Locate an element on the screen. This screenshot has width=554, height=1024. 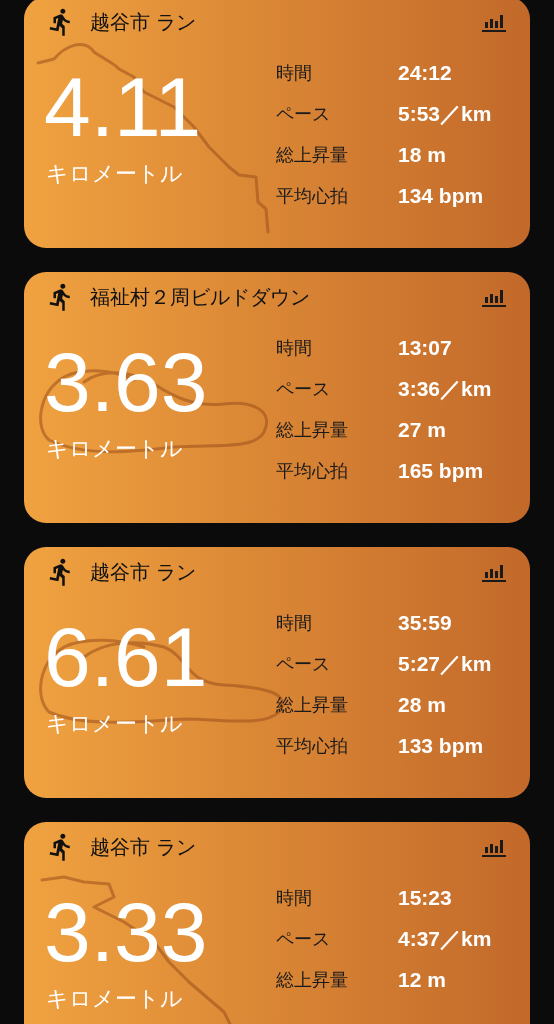
stat-value: 15:23 is located at coordinates (425, 898).